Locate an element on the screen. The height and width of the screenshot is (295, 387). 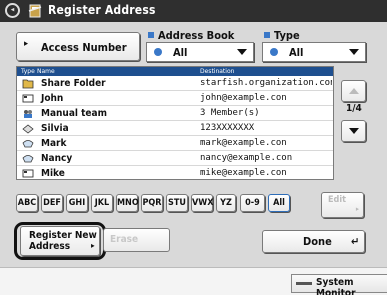
filter-stu: STU is located at coordinates (177, 203).